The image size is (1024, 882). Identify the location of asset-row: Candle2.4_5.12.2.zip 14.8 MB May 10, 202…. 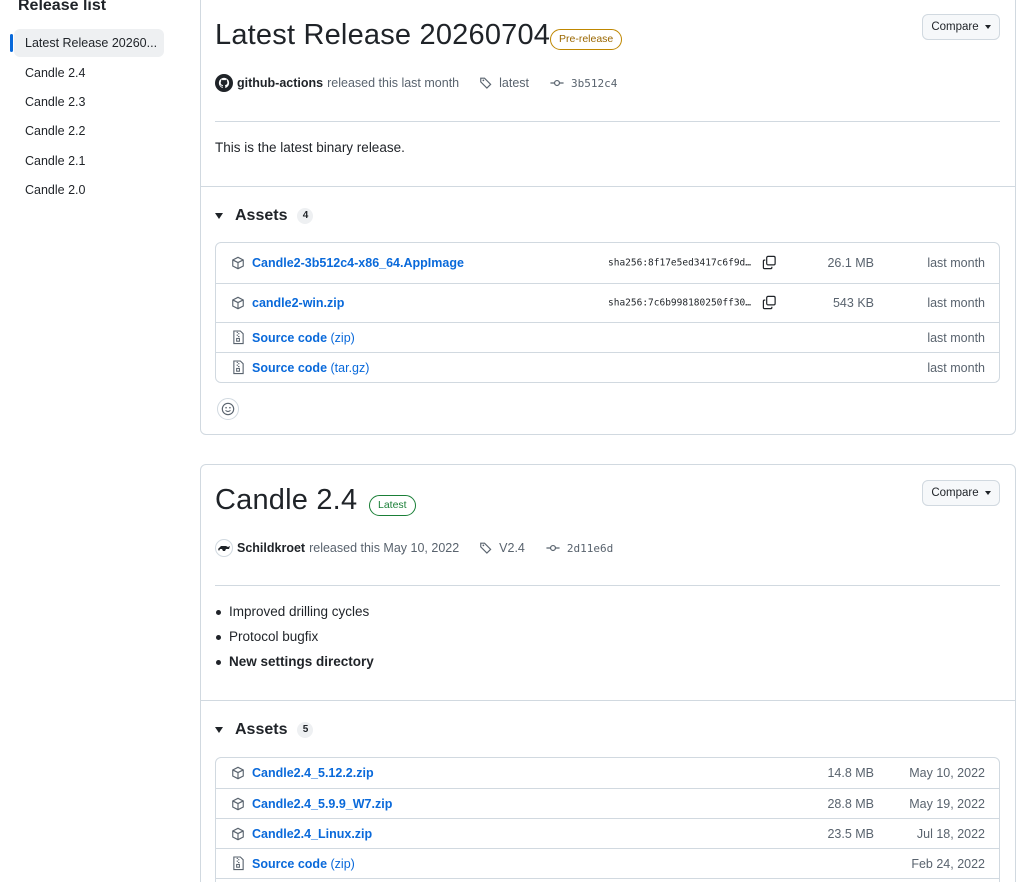
(607, 773).